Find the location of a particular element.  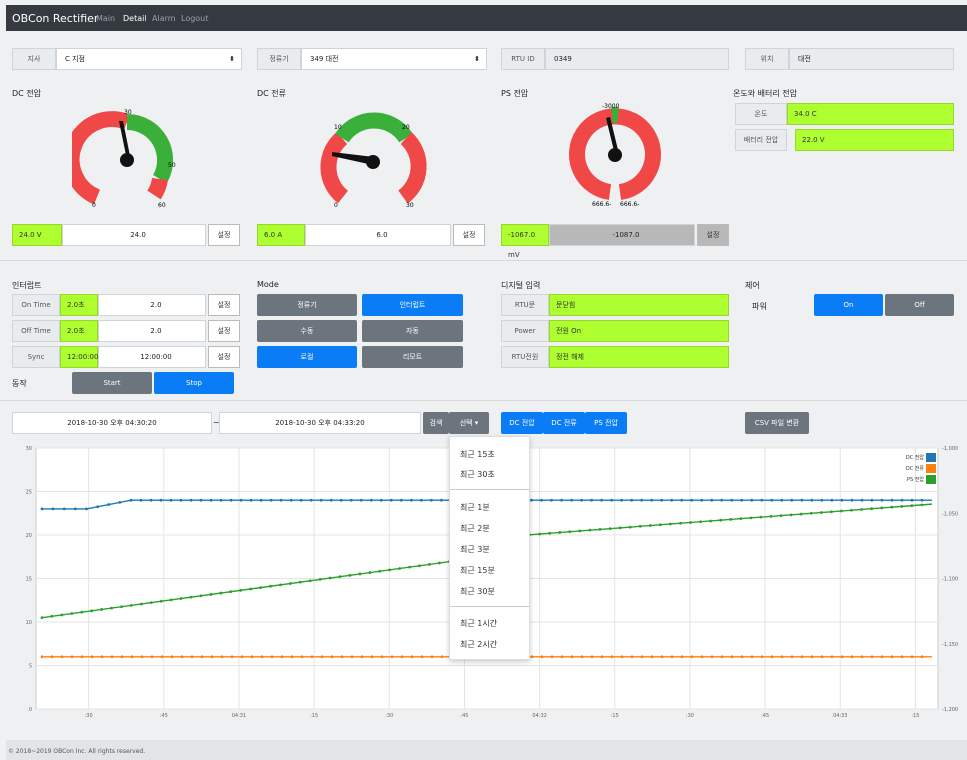

mode-rectifier-button: 정류기 is located at coordinates (307, 305).